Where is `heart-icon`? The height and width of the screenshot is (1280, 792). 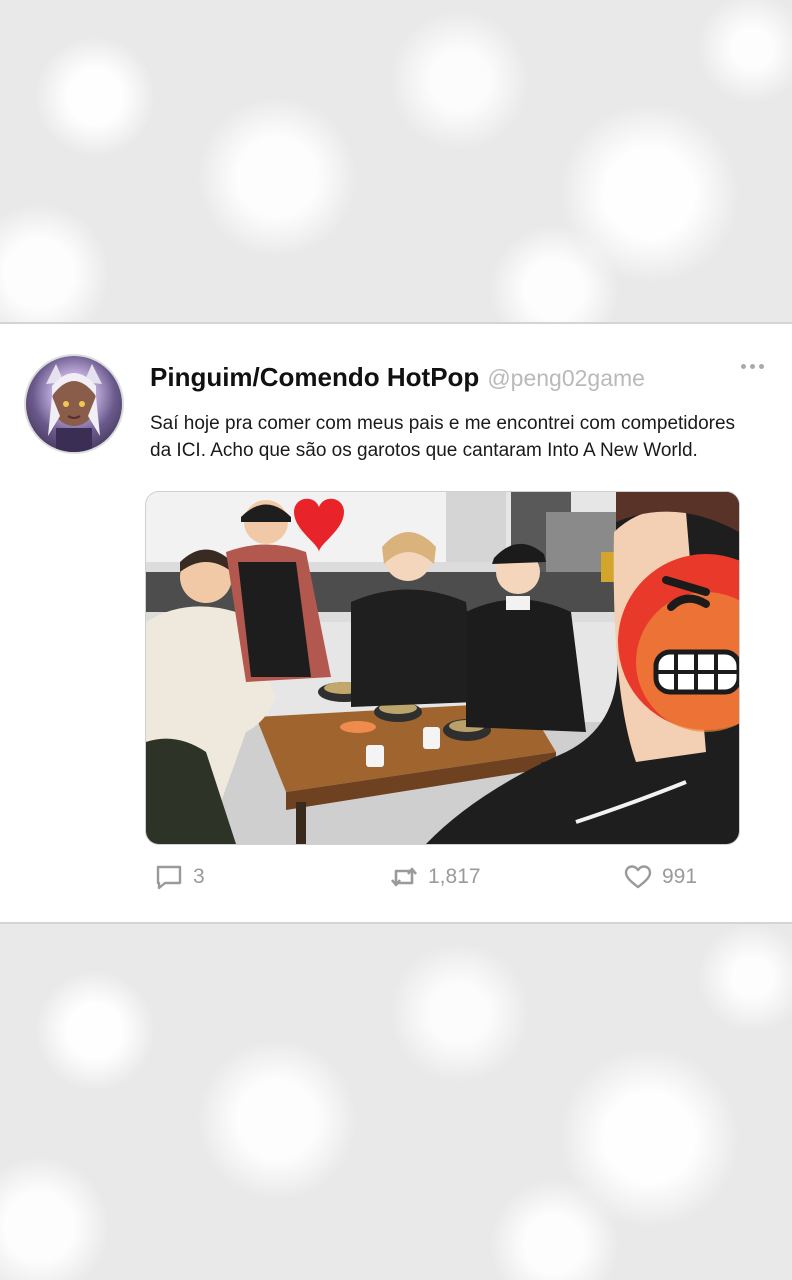
heart-icon is located at coordinates (638, 877).